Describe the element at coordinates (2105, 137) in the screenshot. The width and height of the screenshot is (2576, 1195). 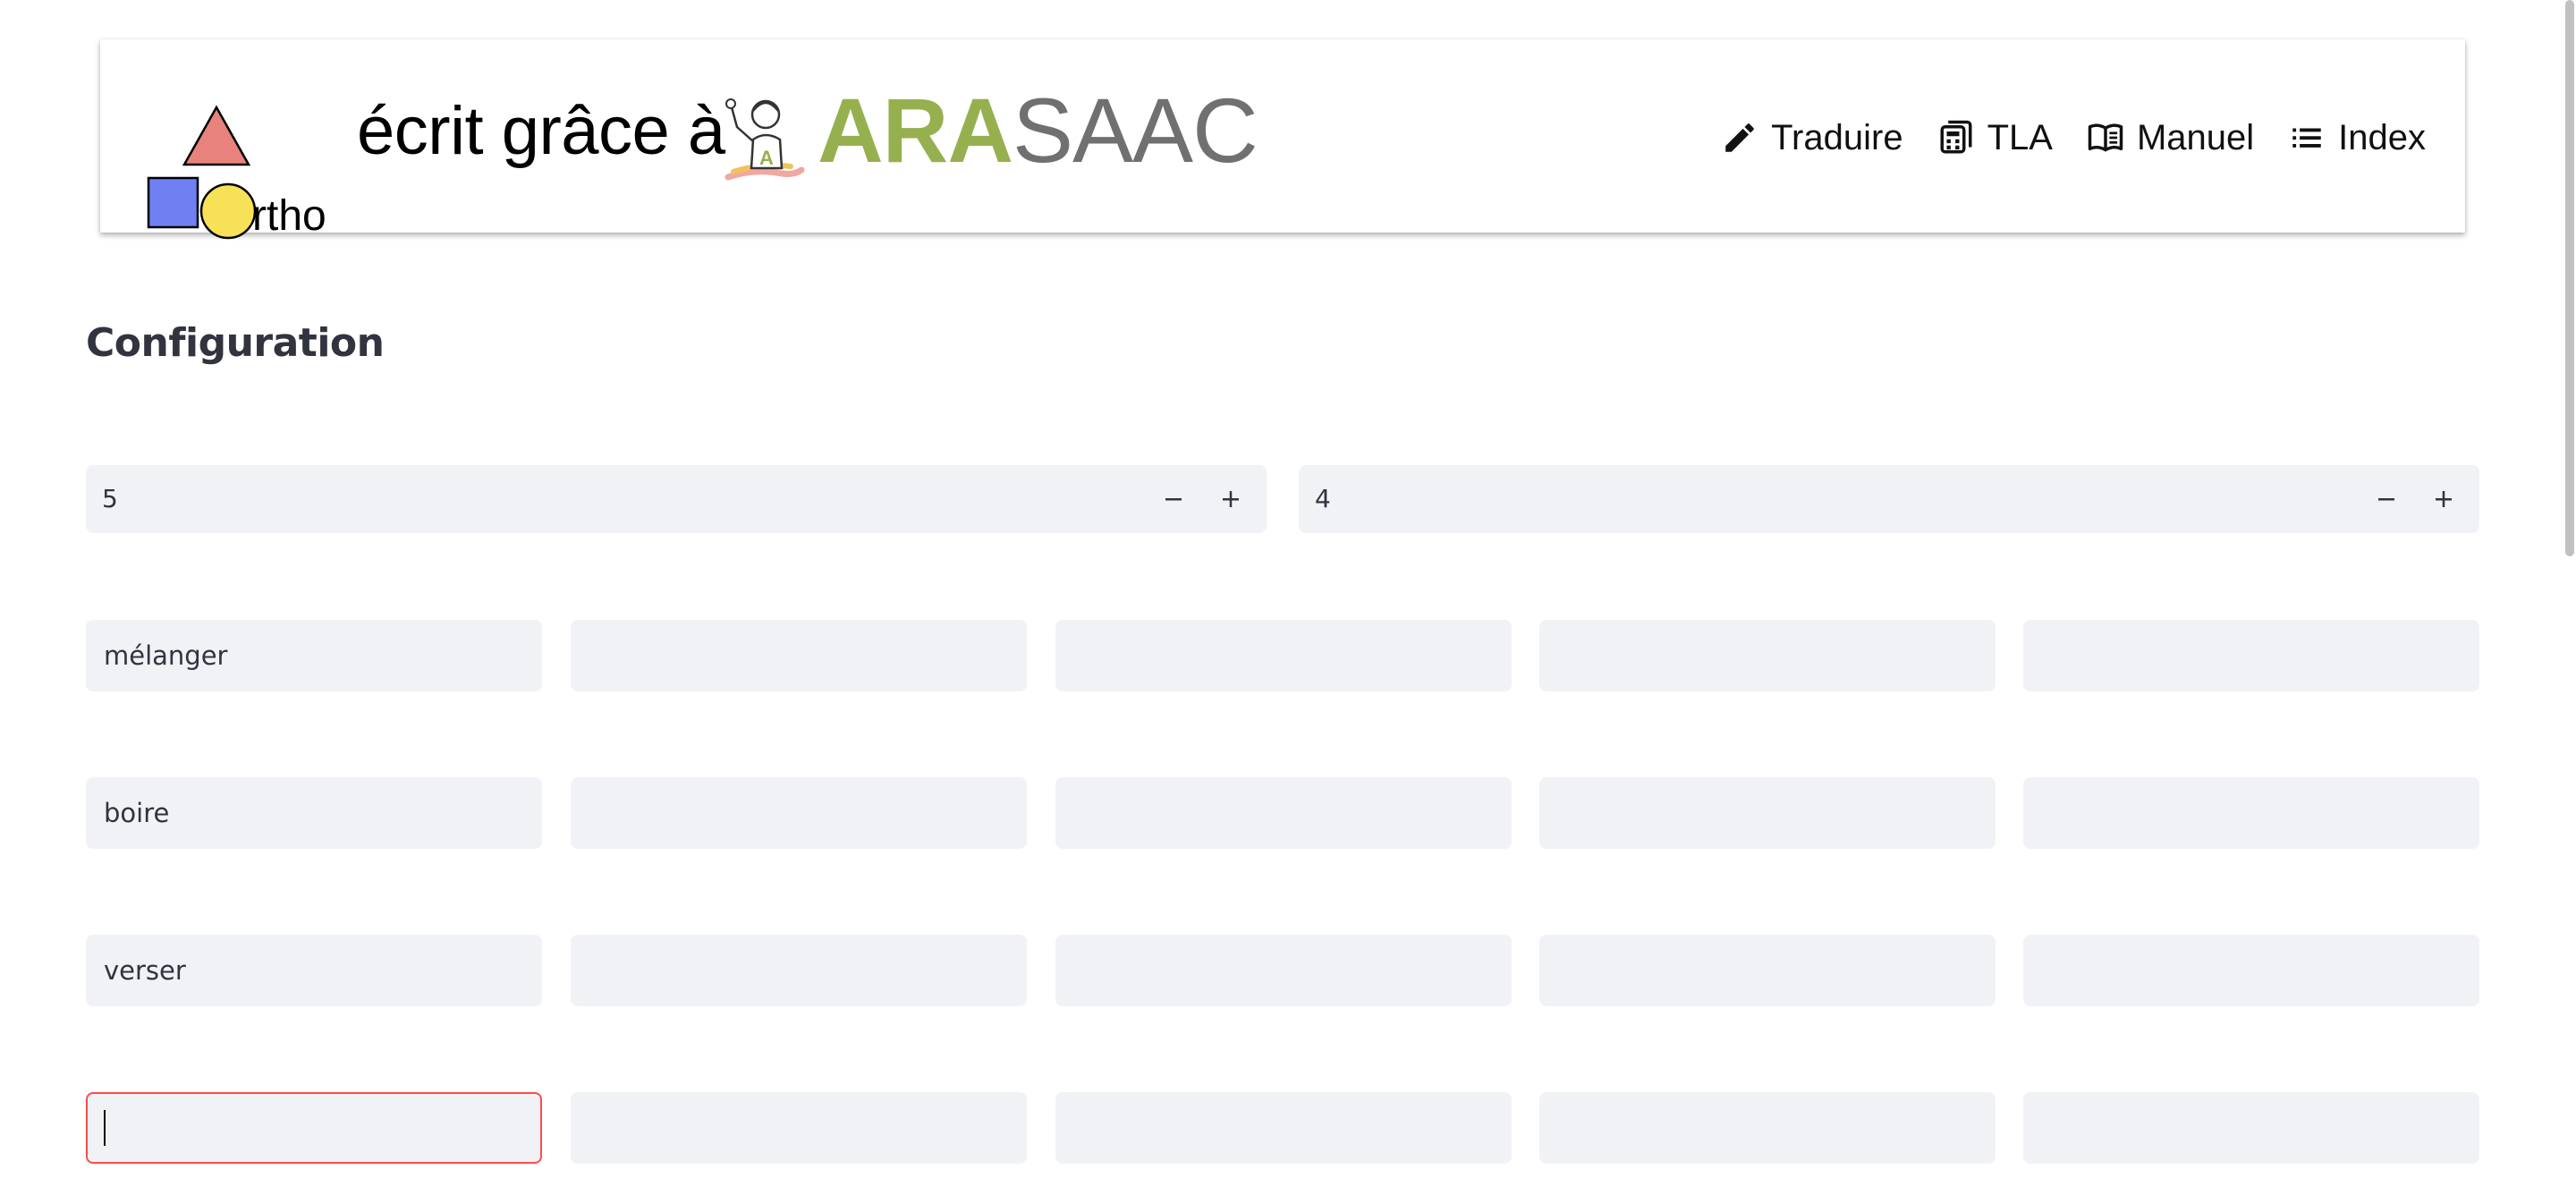
I see `book-icon` at that location.